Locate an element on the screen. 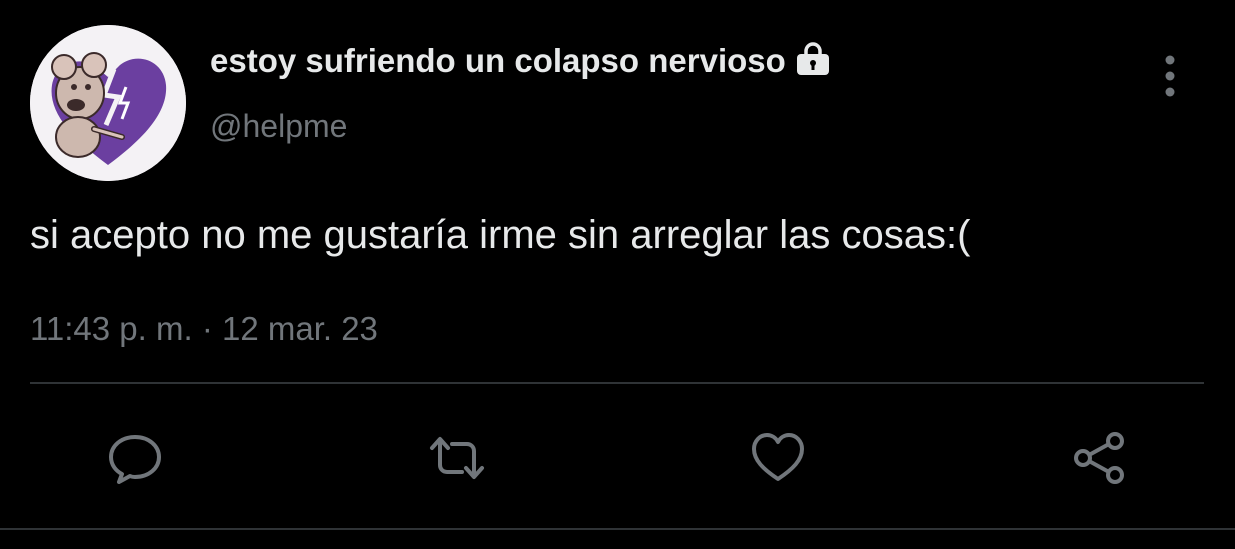 The width and height of the screenshot is (1235, 549). reply-button is located at coordinates (135, 458).